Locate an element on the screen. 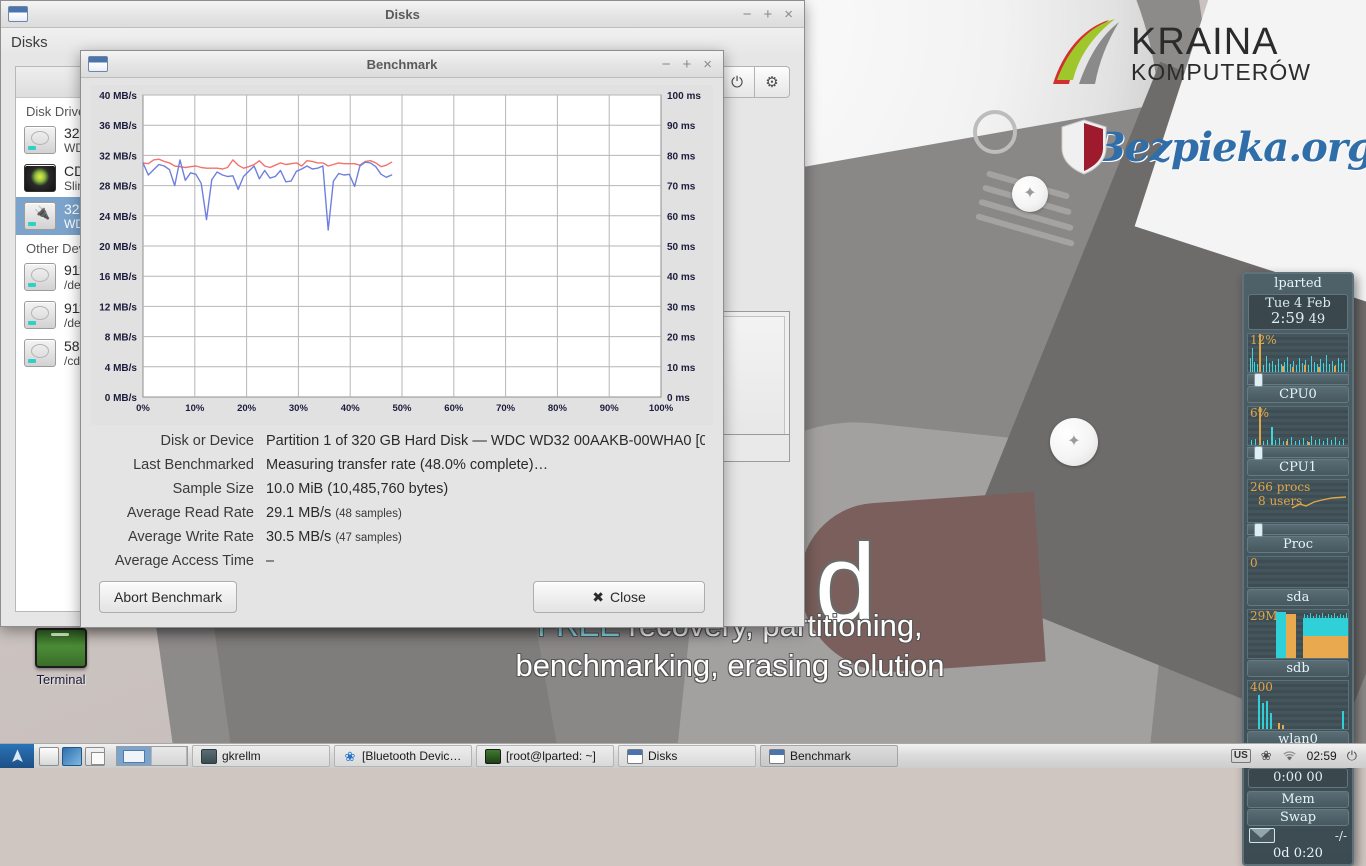 The height and width of the screenshot is (866, 1366). wifi-icon is located at coordinates (1289, 756).